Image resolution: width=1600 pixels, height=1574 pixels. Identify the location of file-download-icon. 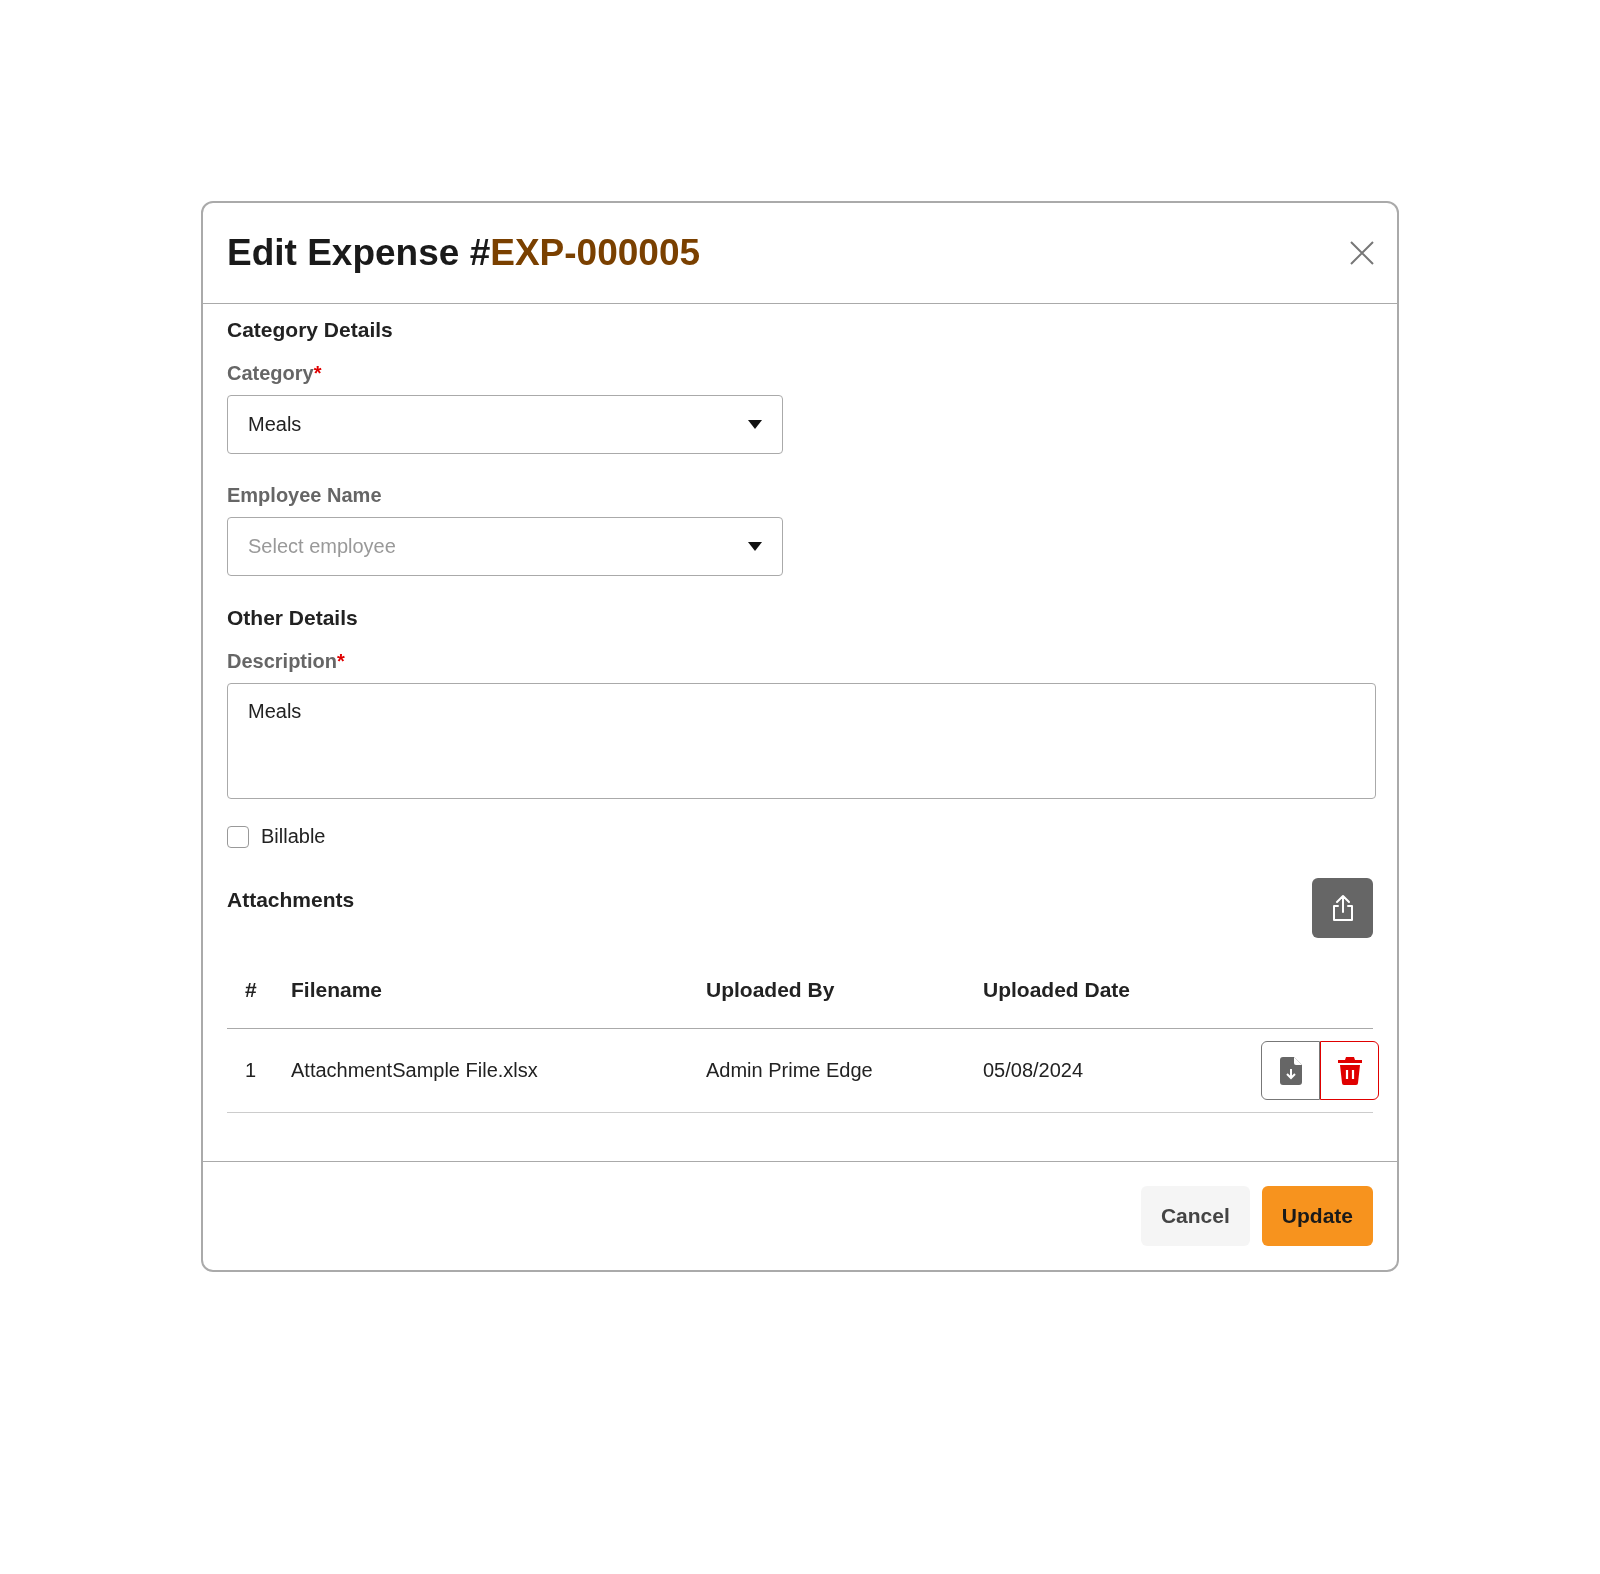
(1290, 1070).